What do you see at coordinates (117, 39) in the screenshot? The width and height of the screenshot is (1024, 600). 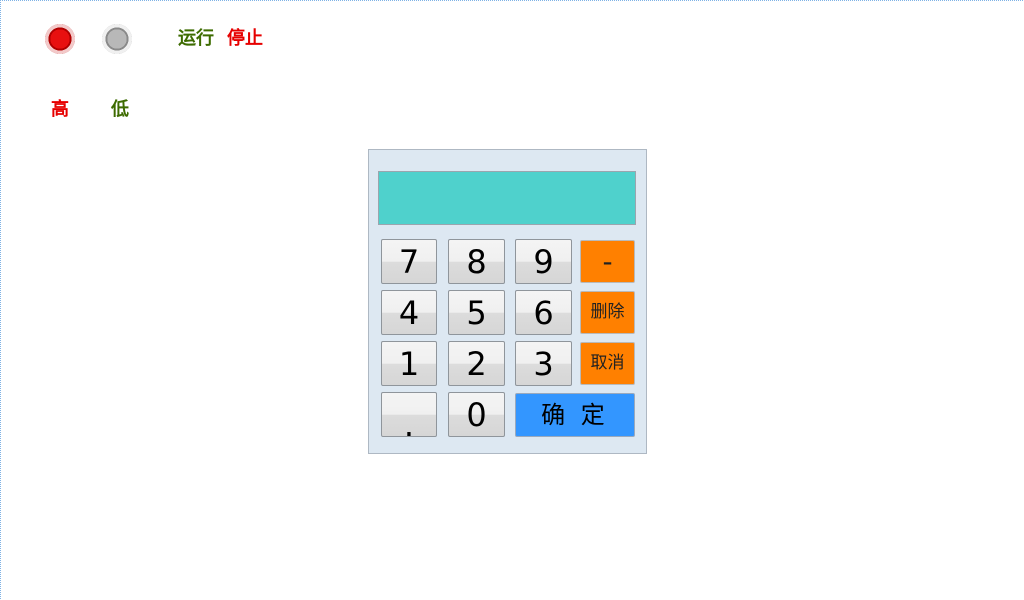 I see `stop-indicator-lamp` at bounding box center [117, 39].